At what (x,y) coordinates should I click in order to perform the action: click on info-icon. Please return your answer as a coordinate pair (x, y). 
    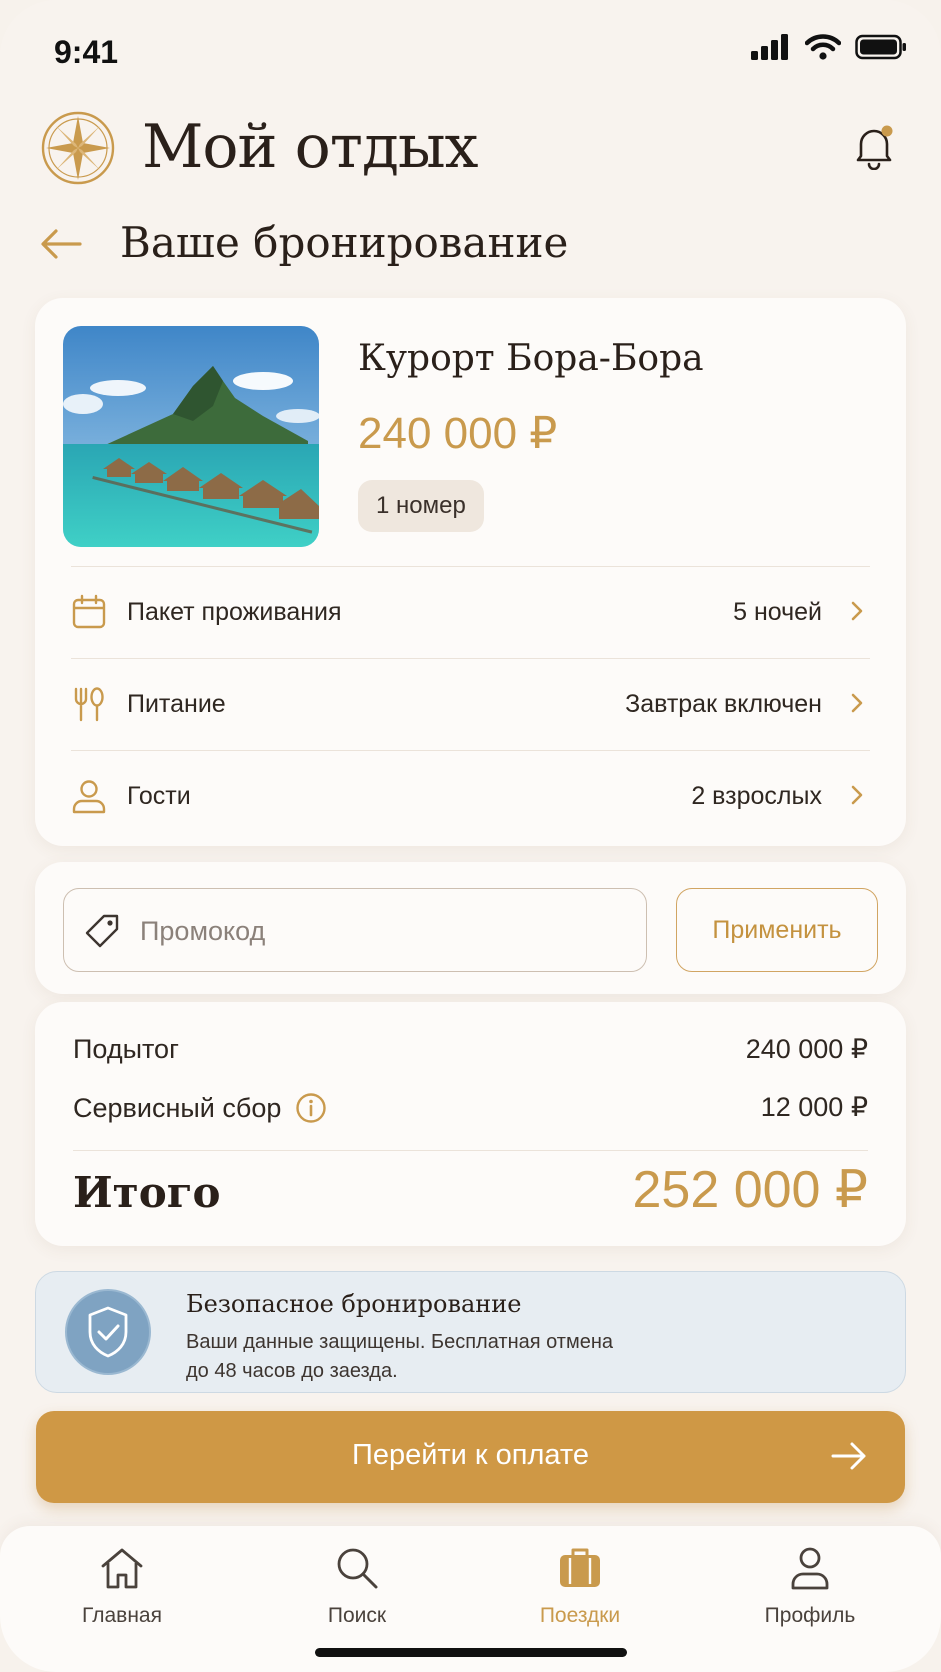
    Looking at the image, I should click on (311, 1108).